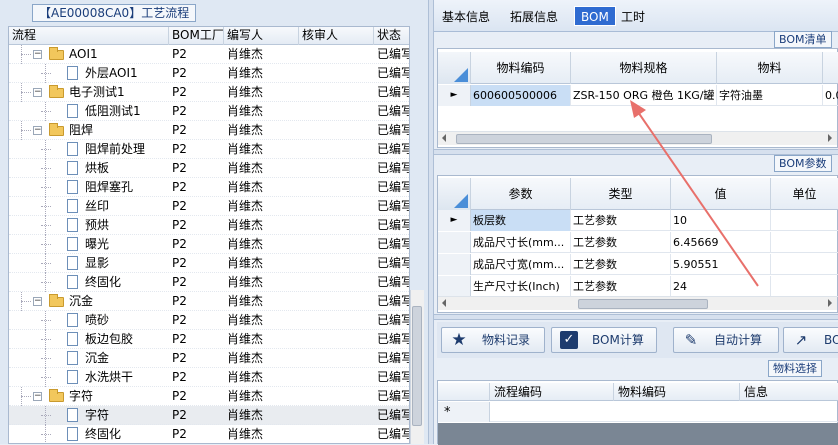  What do you see at coordinates (56, 91) in the screenshot?
I see `folder-icon` at bounding box center [56, 91].